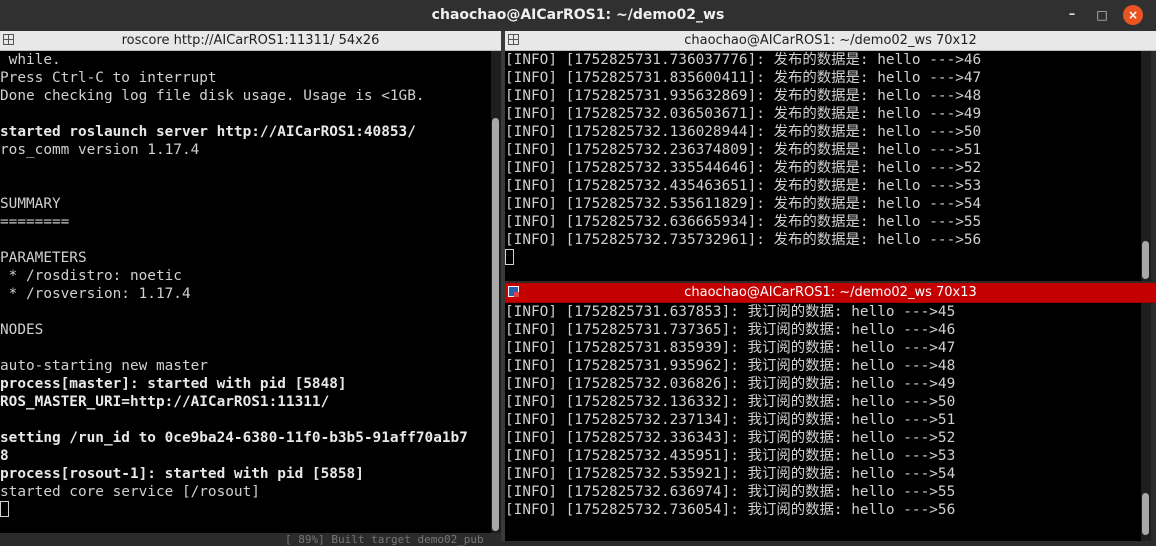 The height and width of the screenshot is (546, 1156). Describe the element at coordinates (495, 324) in the screenshot. I see `left-scroll-thumb` at that location.